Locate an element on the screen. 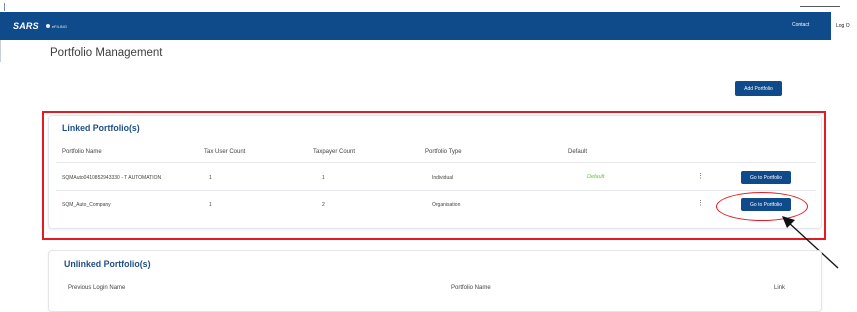 The image size is (857, 312). top-left-tick is located at coordinates (4, 7).